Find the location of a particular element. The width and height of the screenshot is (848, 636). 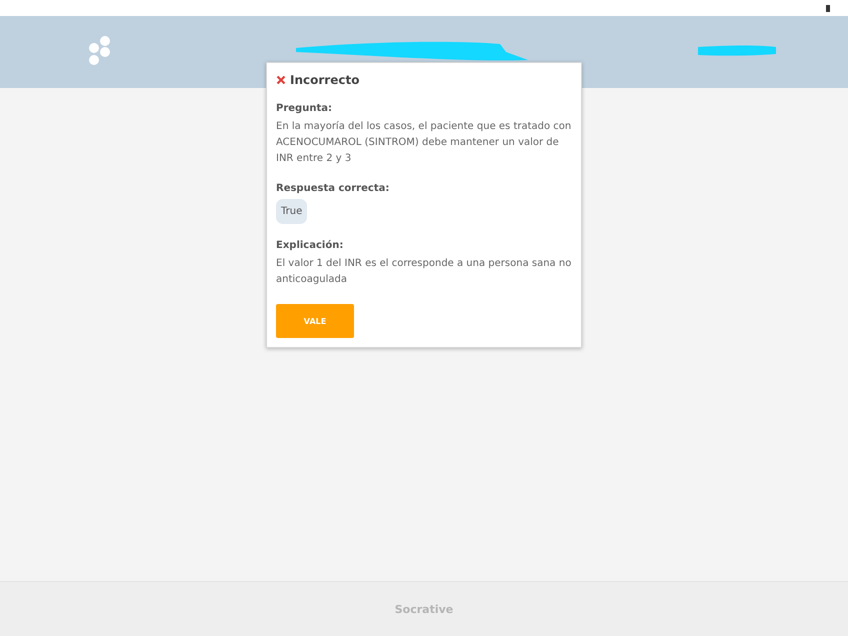

section-text: En la mayoría del los casos, el paciente que es tratado con ACENOCUMAROL (SINTROM) debe mantener un valor de INR entre 2 y 3 is located at coordinates (424, 143).